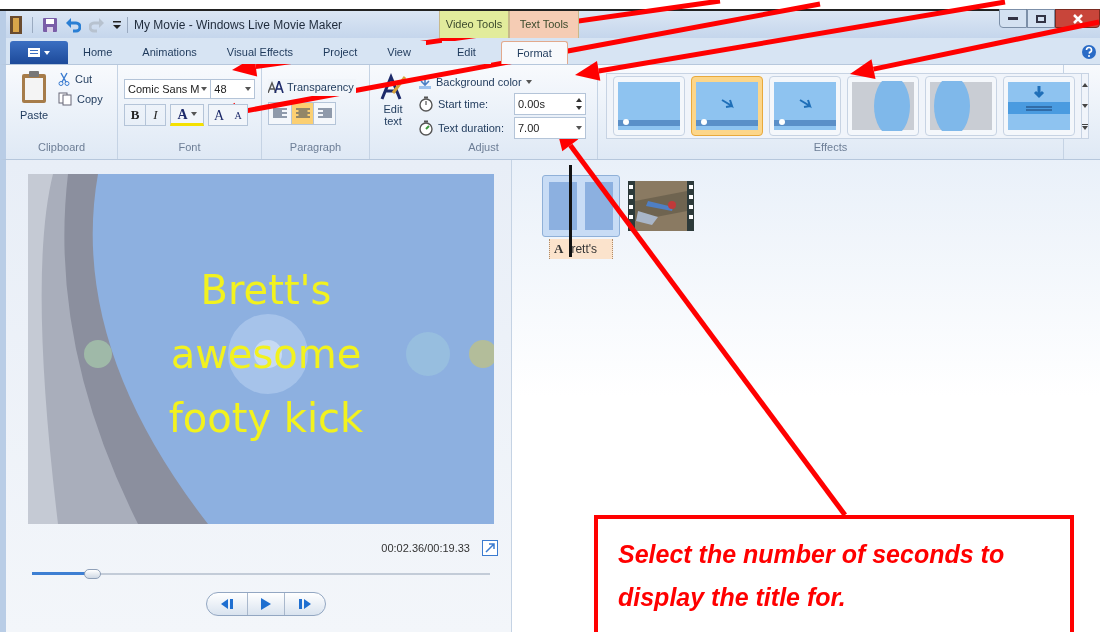 This screenshot has height=632, width=1100. What do you see at coordinates (266, 354) in the screenshot?
I see `title-text-line: awesome` at bounding box center [266, 354].